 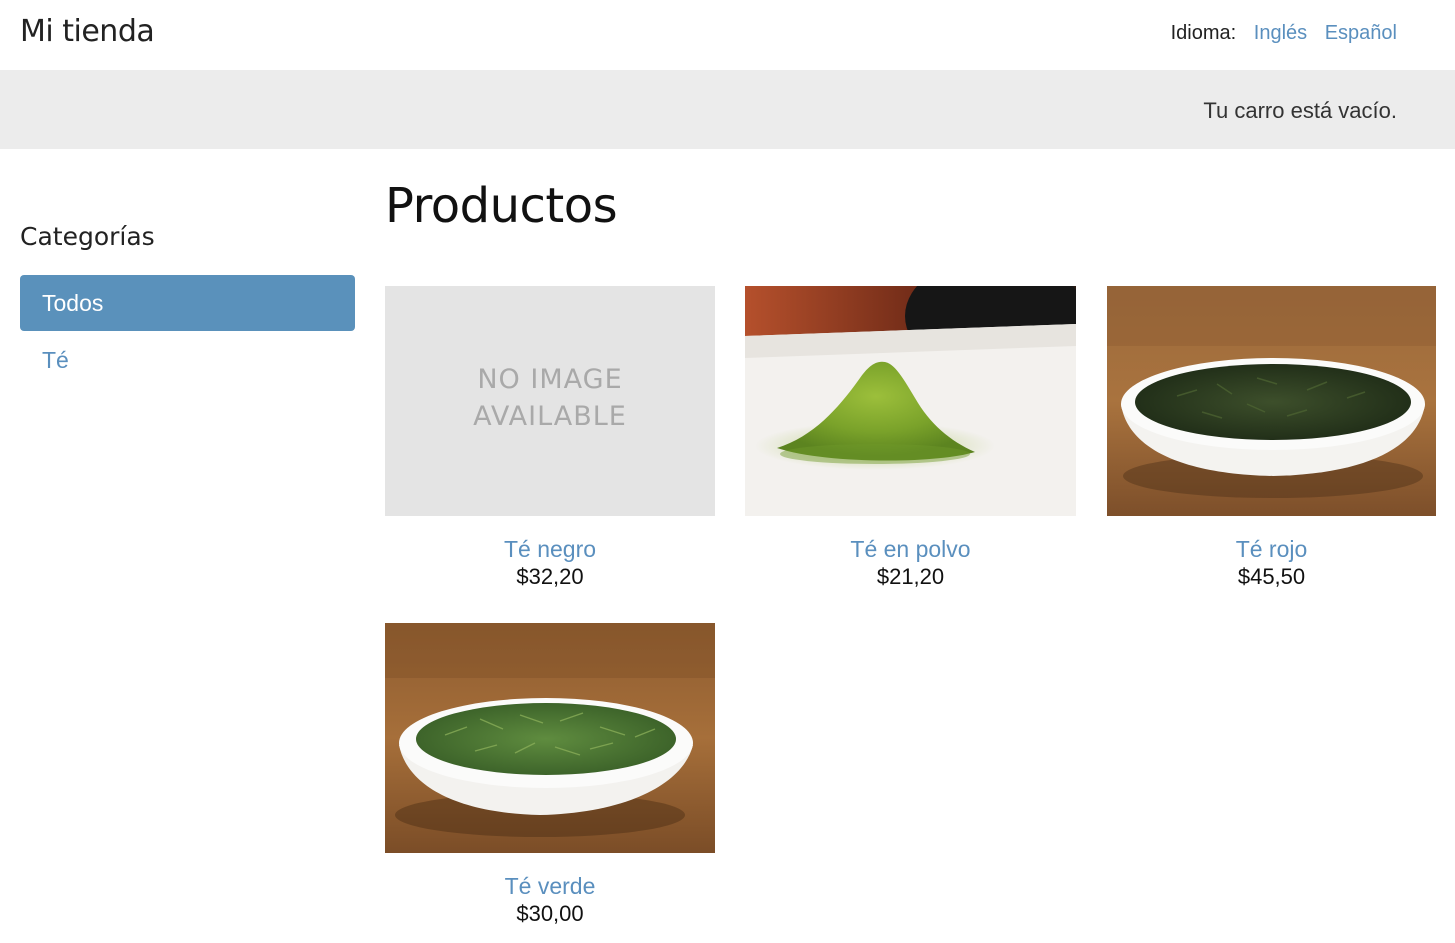 I want to click on matcha-powder-image, so click(x=910, y=401).